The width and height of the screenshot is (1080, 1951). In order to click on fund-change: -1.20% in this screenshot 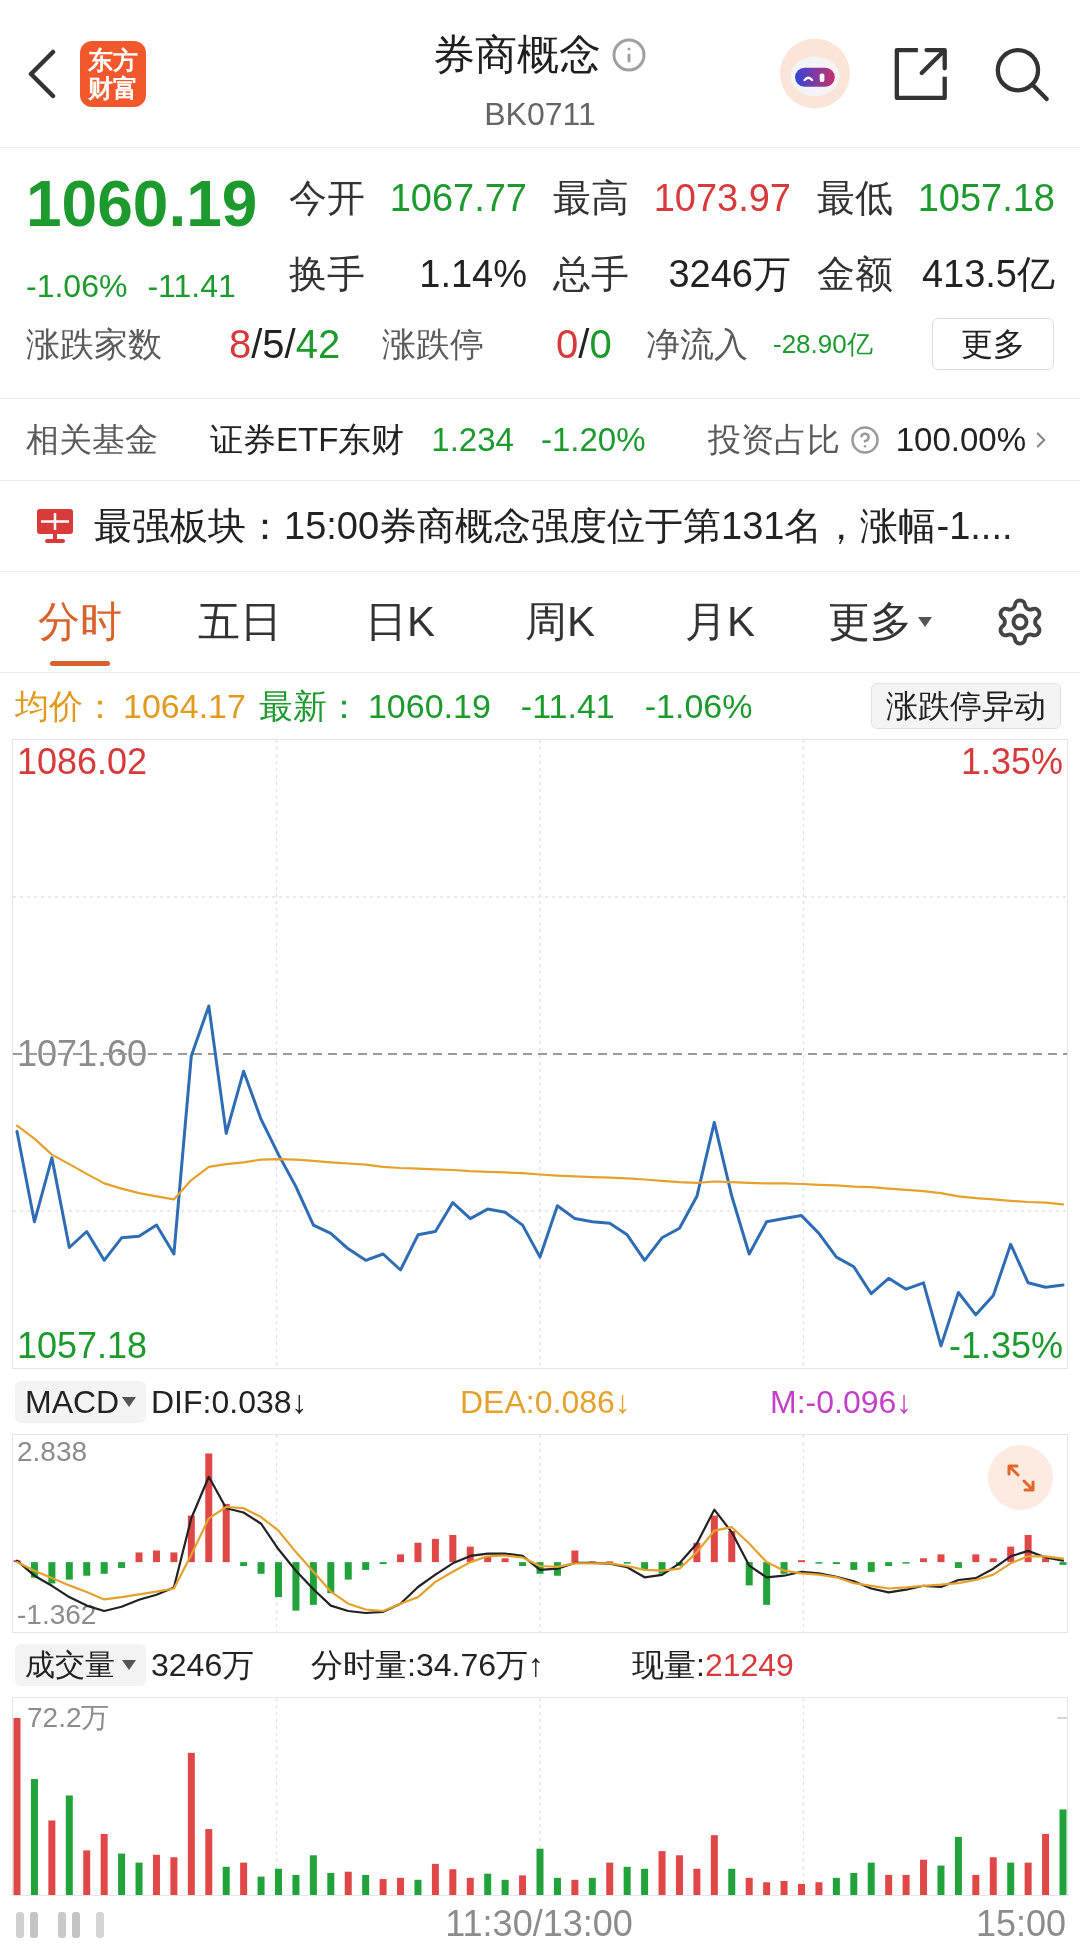, I will do `click(593, 439)`.